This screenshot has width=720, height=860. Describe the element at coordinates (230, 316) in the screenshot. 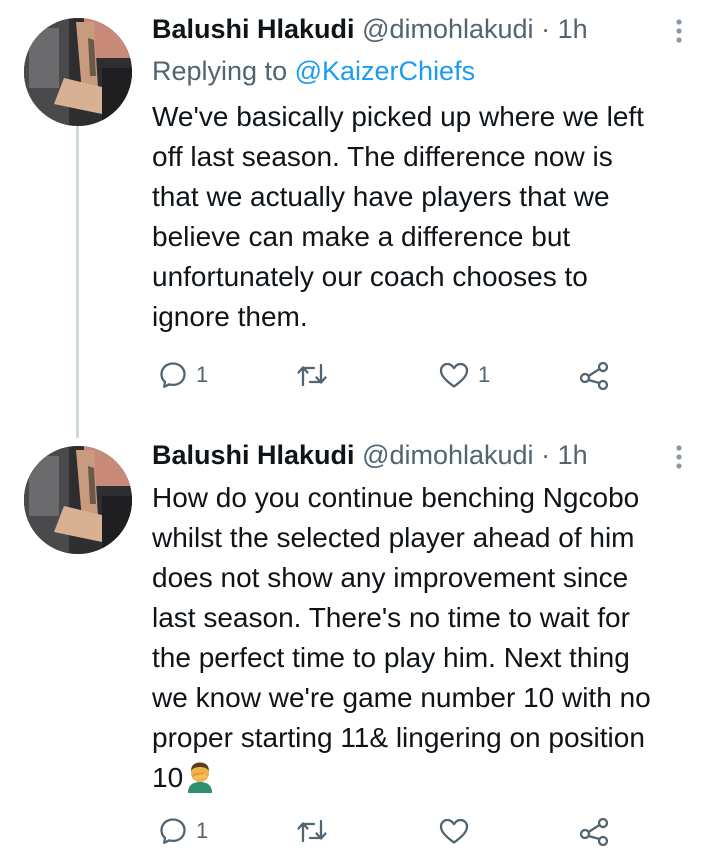

I see `tweet-text-line: ignore them.` at that location.